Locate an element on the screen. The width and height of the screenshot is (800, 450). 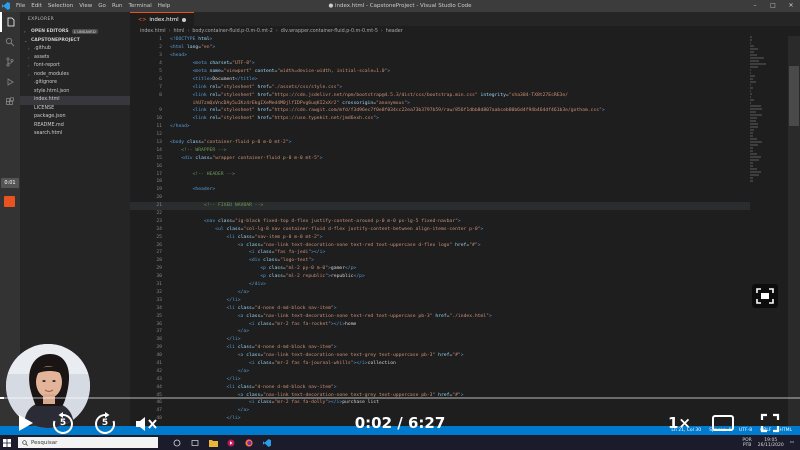
menu-edit: Edit is located at coordinates (36, 6).